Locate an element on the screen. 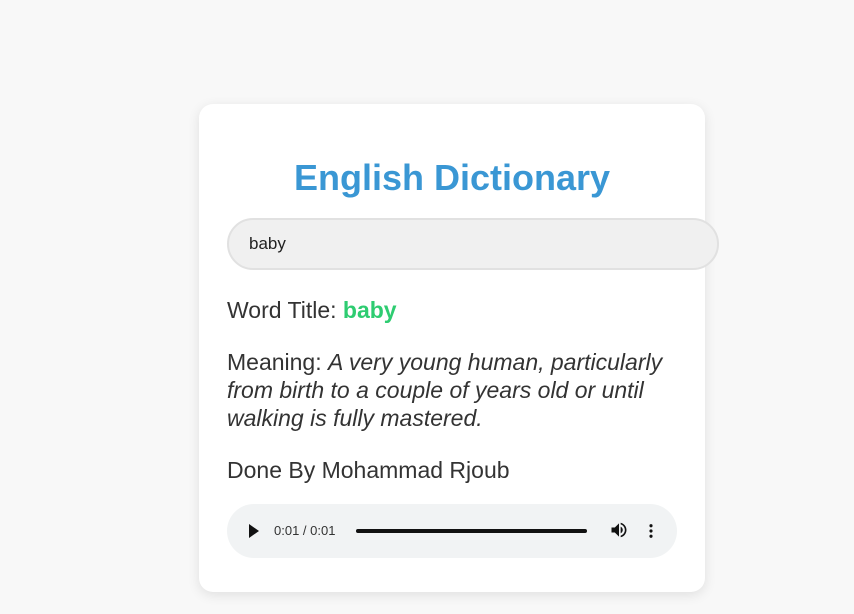 The height and width of the screenshot is (614, 854). search-input is located at coordinates (473, 244).